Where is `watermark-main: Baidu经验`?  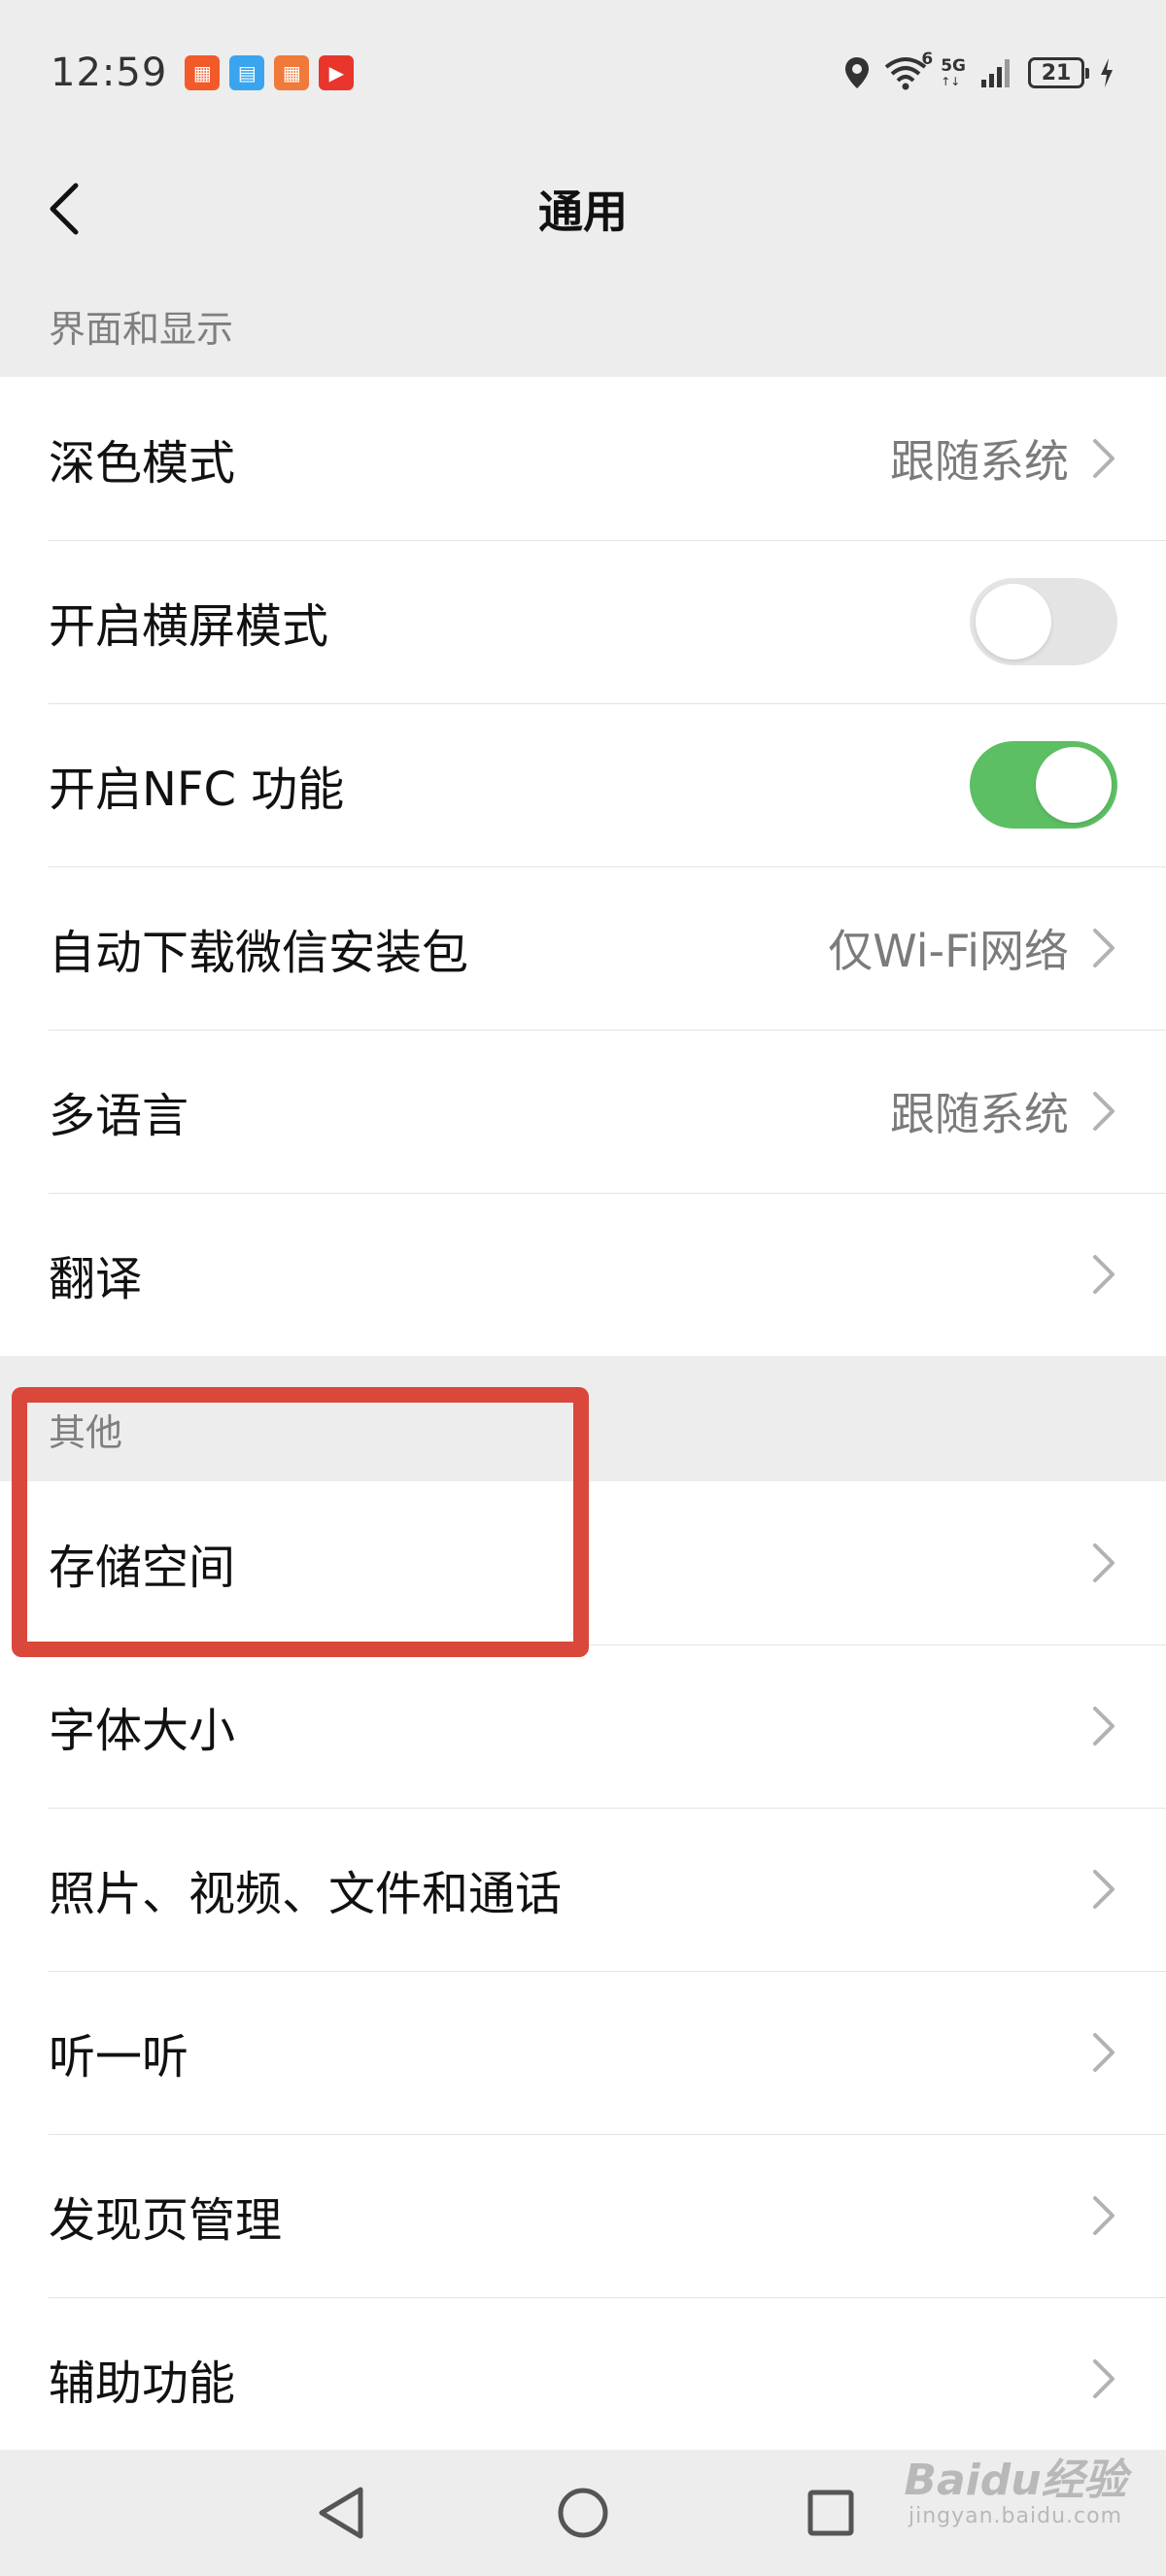
watermark-main: Baidu经验 is located at coordinates (1015, 2480).